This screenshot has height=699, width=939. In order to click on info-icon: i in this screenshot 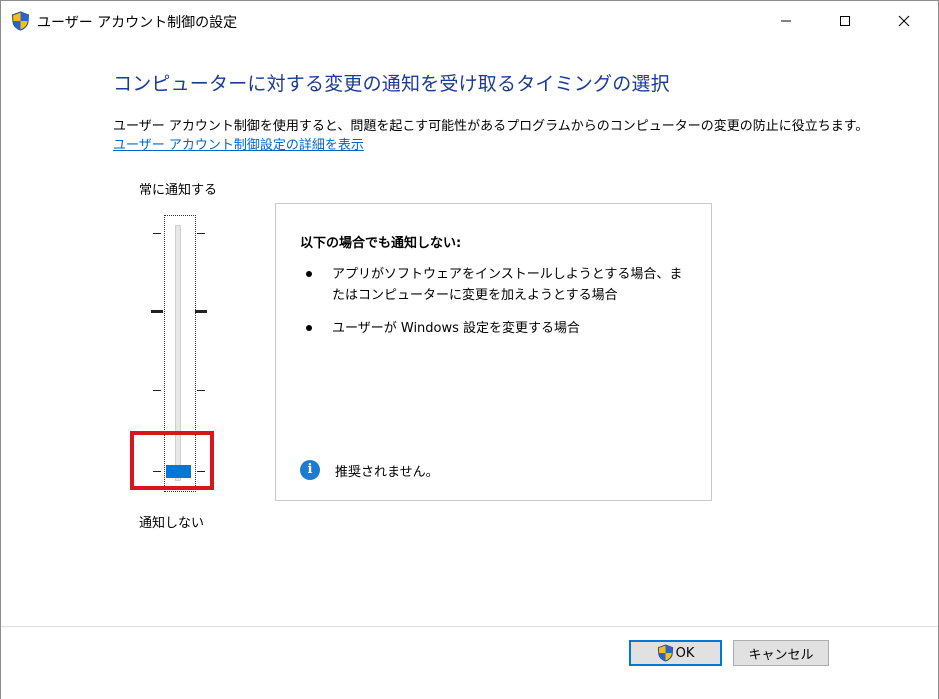, I will do `click(310, 470)`.